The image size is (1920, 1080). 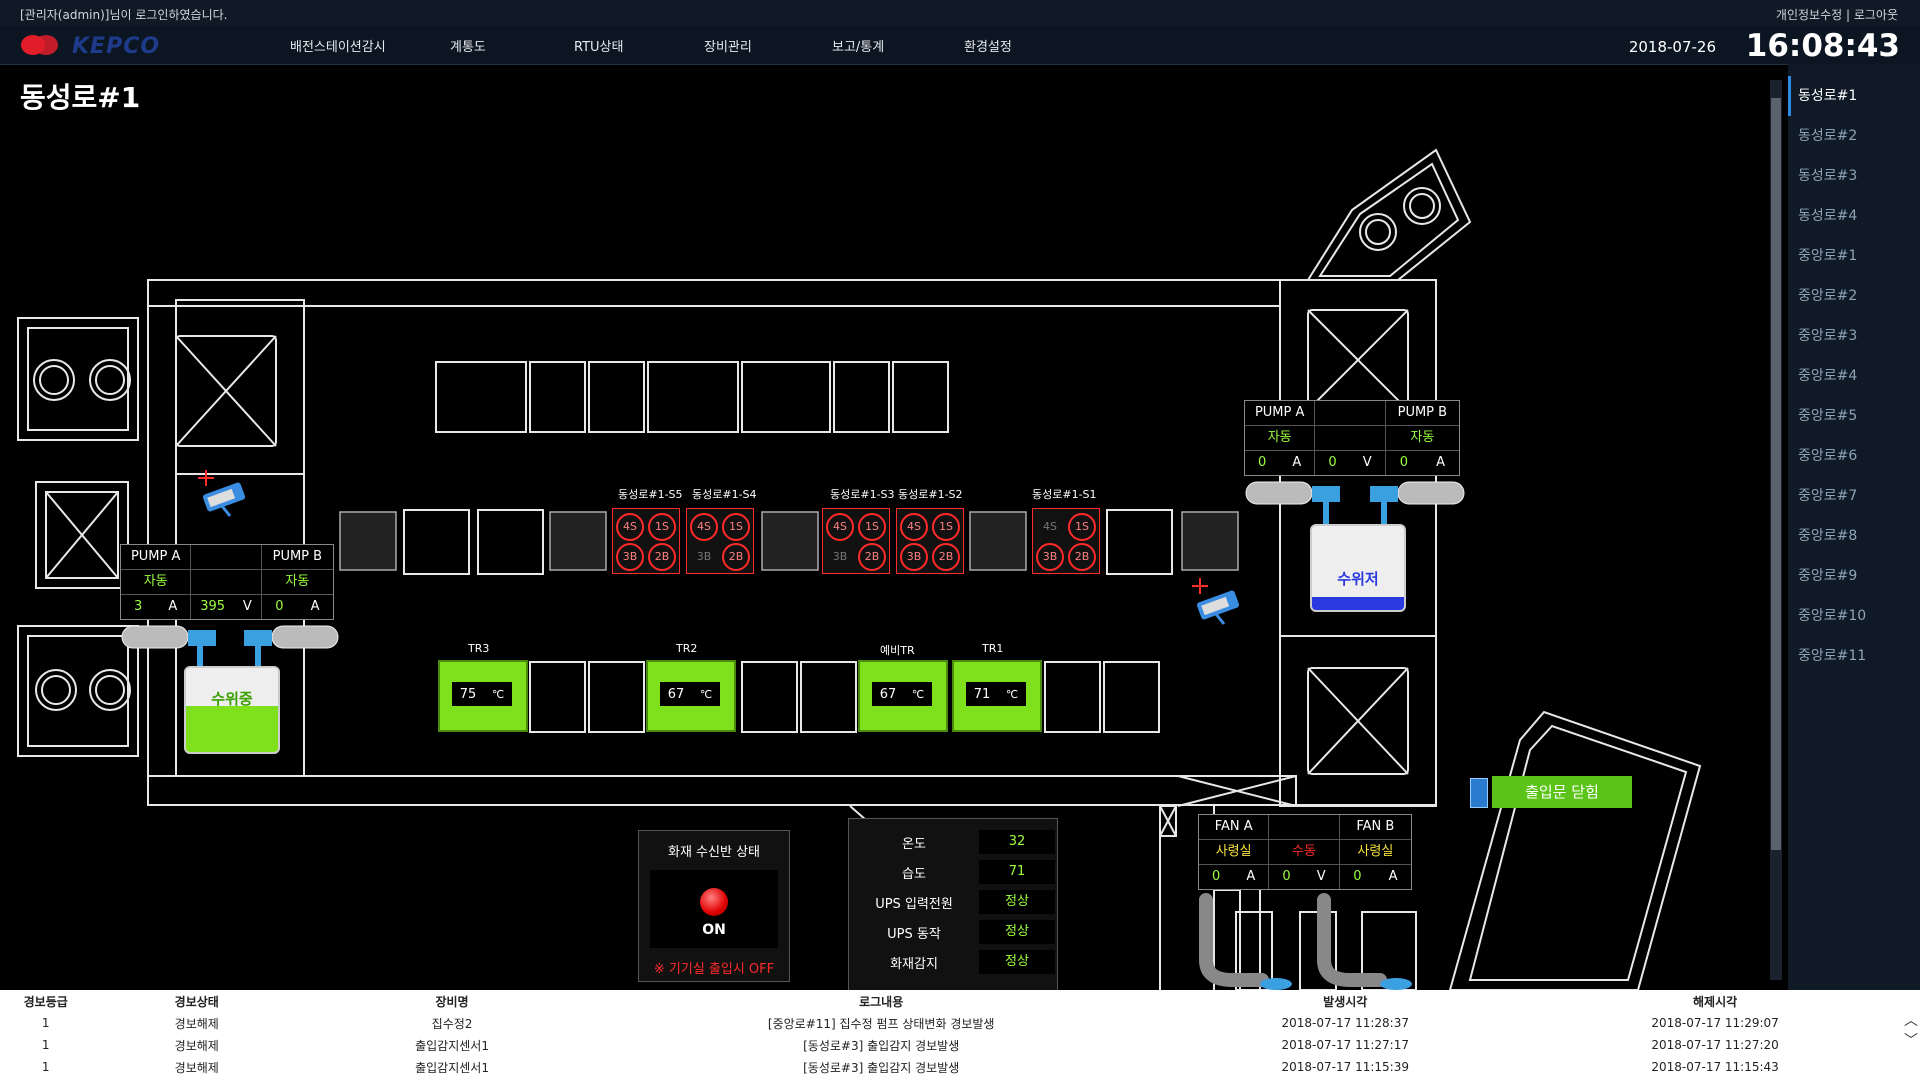 I want to click on fan-a-mode: 사령실, so click(x=1234, y=852).